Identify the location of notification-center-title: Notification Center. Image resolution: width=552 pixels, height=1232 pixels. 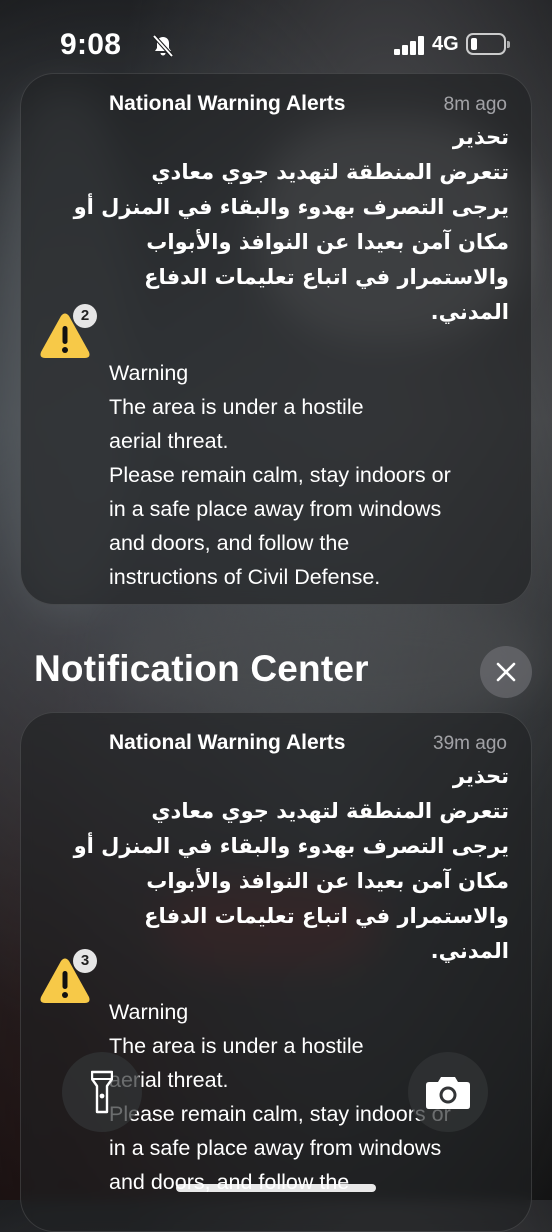
(201, 668).